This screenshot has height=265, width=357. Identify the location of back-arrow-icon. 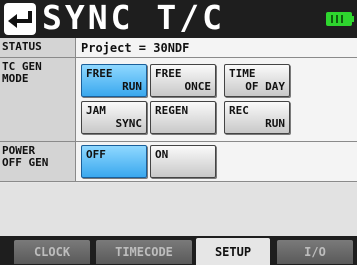
(20, 19).